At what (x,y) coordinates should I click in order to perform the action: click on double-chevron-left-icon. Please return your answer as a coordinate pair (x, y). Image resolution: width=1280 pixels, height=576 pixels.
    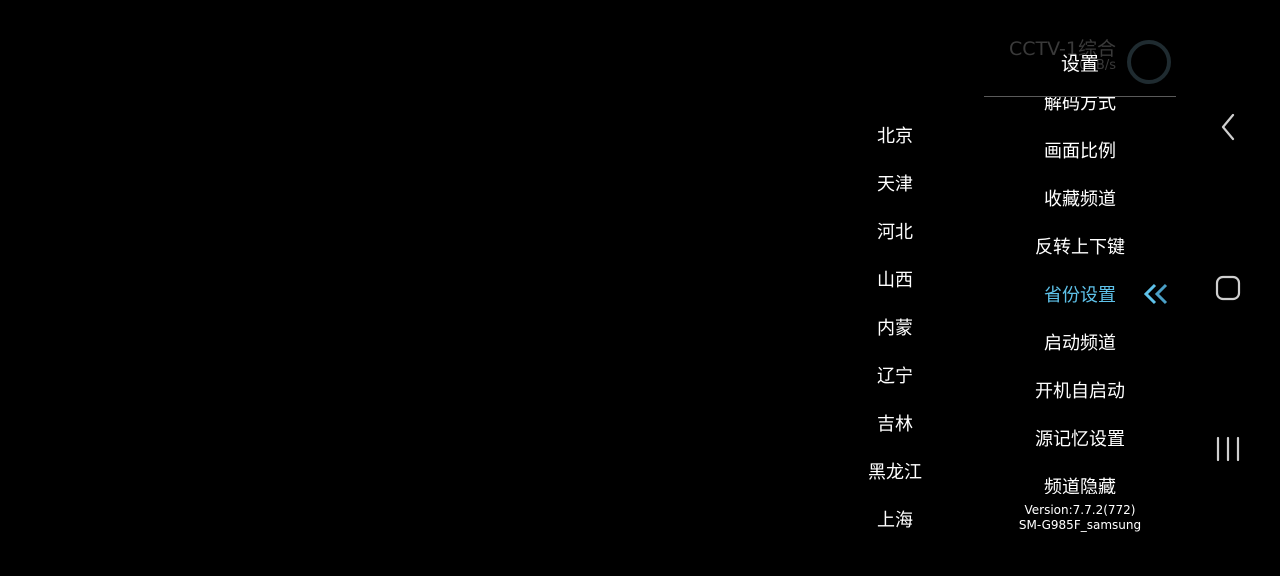
    Looking at the image, I should click on (1156, 294).